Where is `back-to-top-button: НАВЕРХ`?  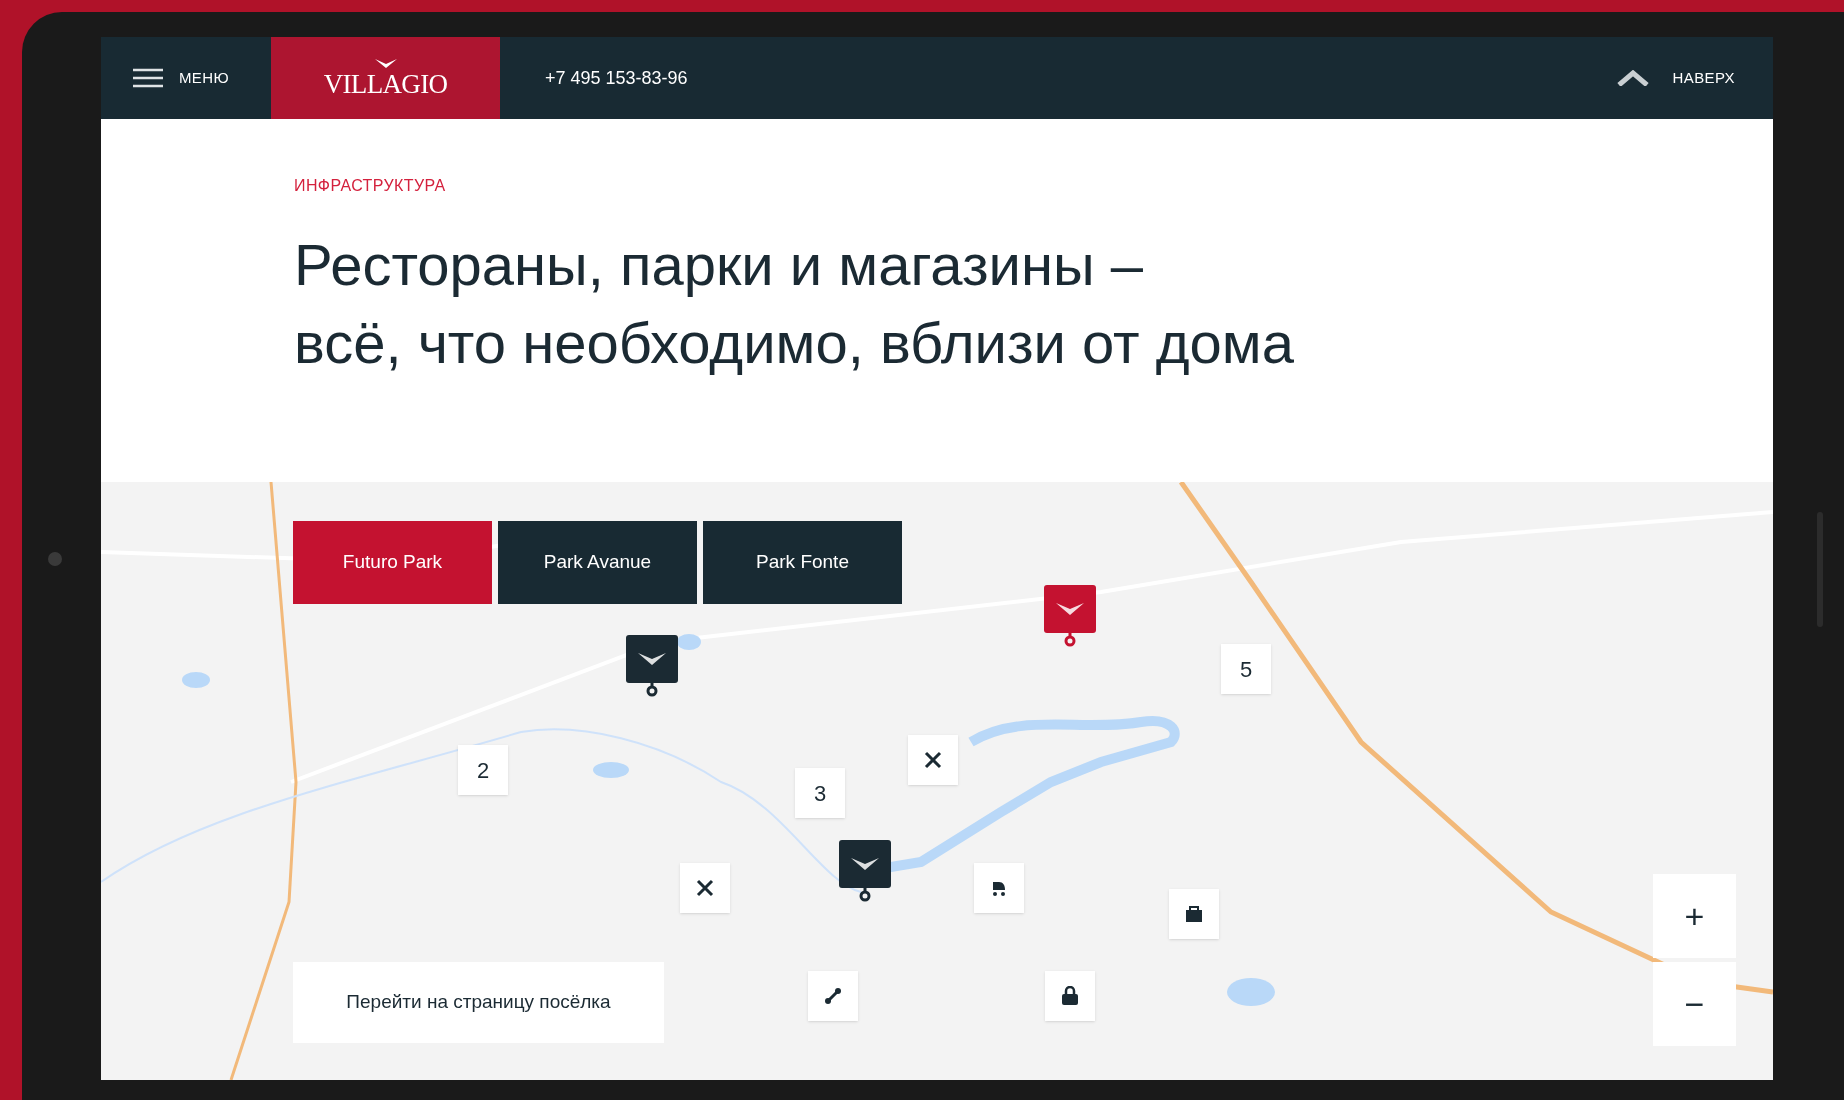
back-to-top-button: НАВЕРХ is located at coordinates (1675, 78).